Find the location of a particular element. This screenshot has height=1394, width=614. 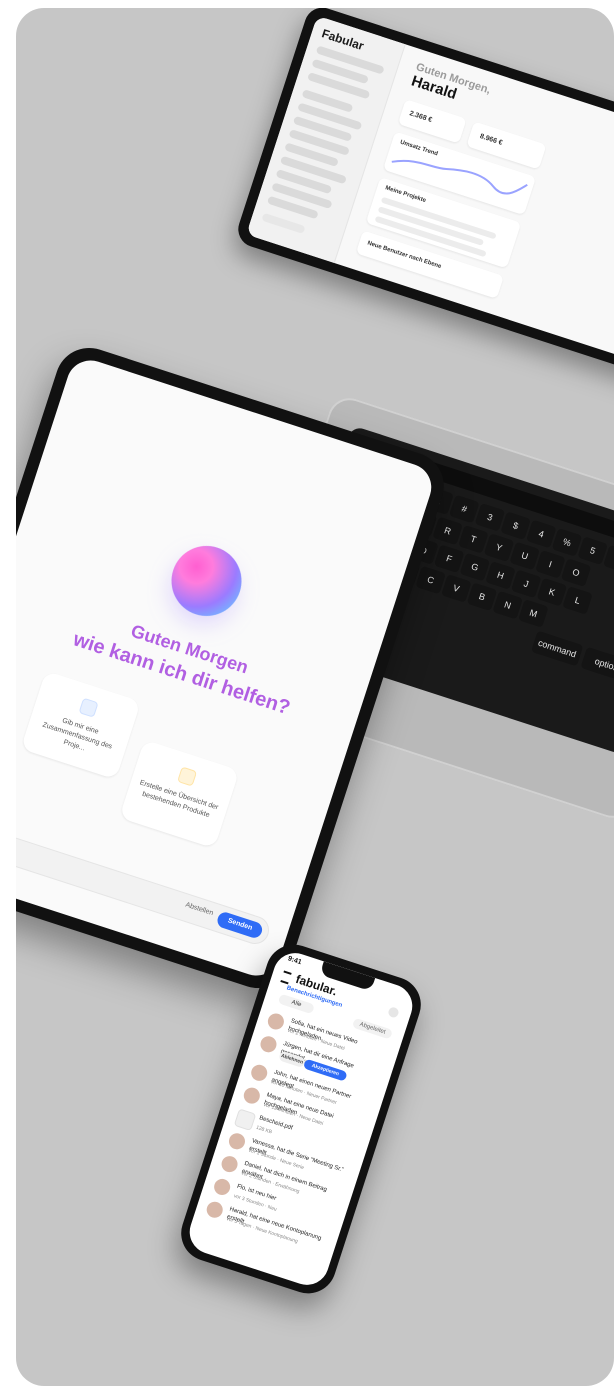

file-icon is located at coordinates (245, 1120).